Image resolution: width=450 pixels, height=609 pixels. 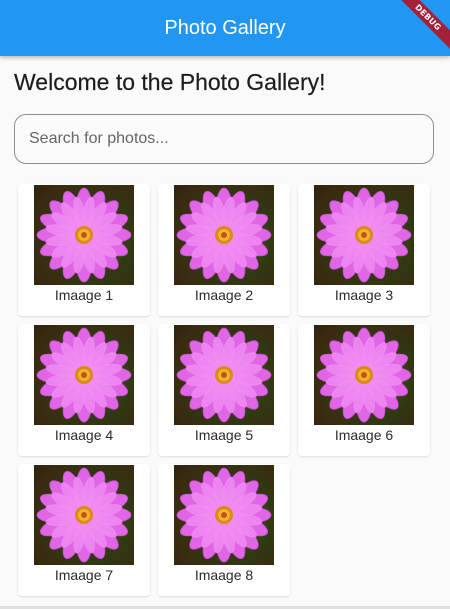 What do you see at coordinates (84, 435) in the screenshot?
I see `tile-caption: Imaage 4` at bounding box center [84, 435].